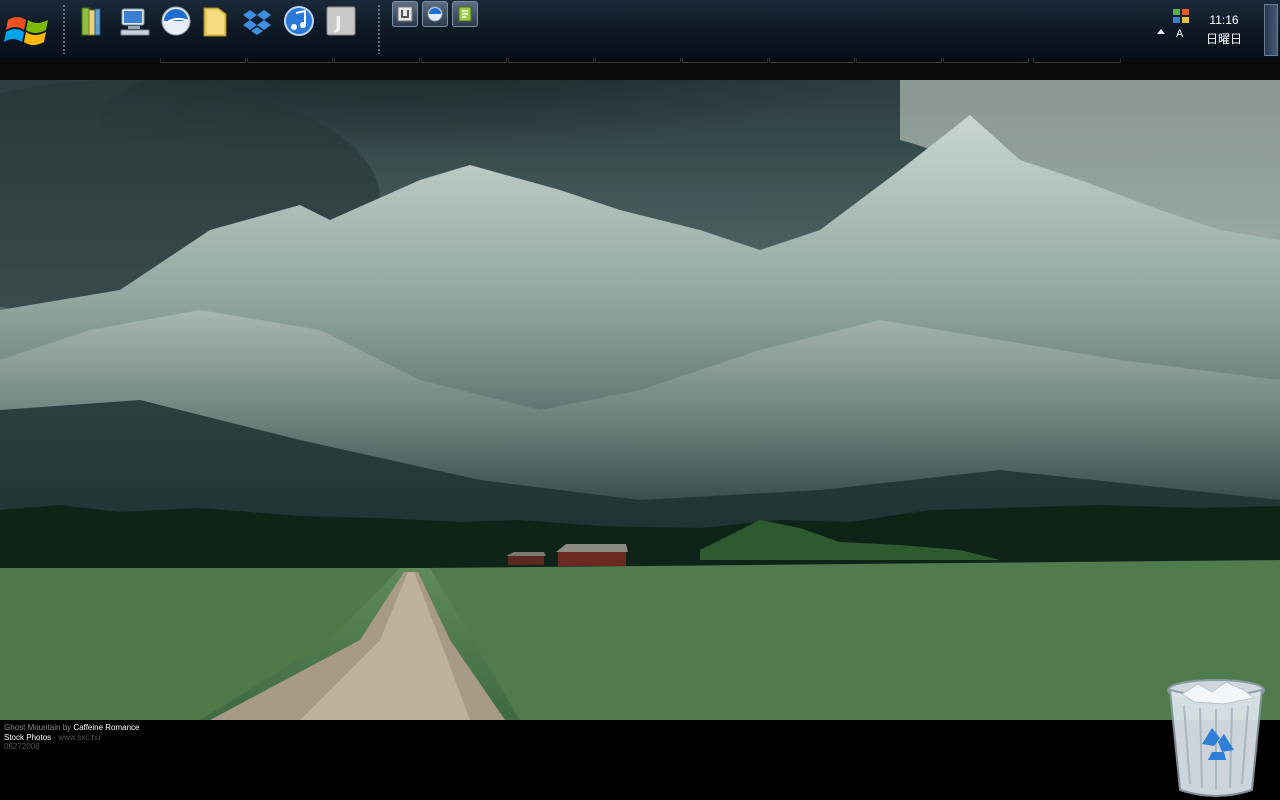  What do you see at coordinates (1216, 738) in the screenshot?
I see `recycle-bin-icon` at bounding box center [1216, 738].